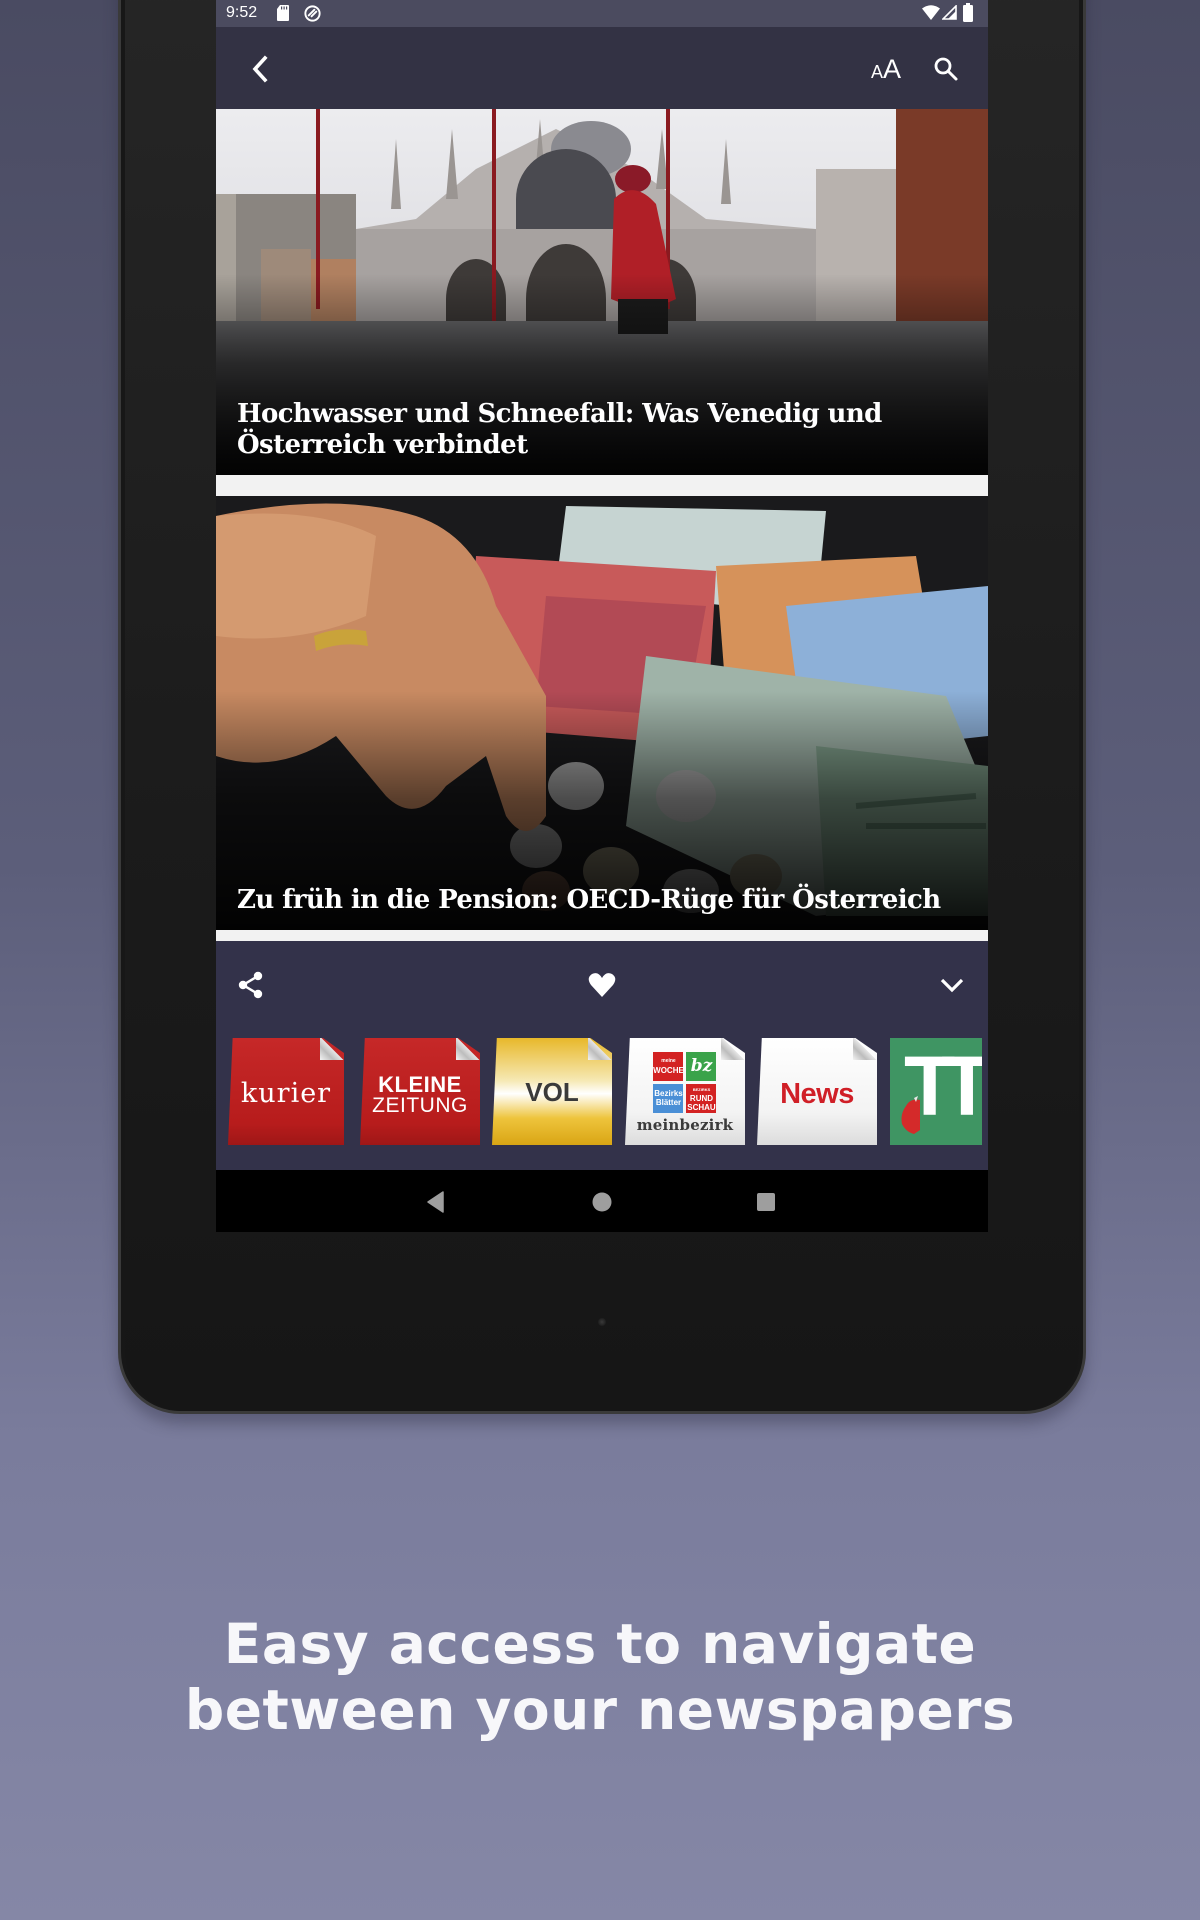 The width and height of the screenshot is (1200, 1920). What do you see at coordinates (931, 12) in the screenshot?
I see `wifi-icon` at bounding box center [931, 12].